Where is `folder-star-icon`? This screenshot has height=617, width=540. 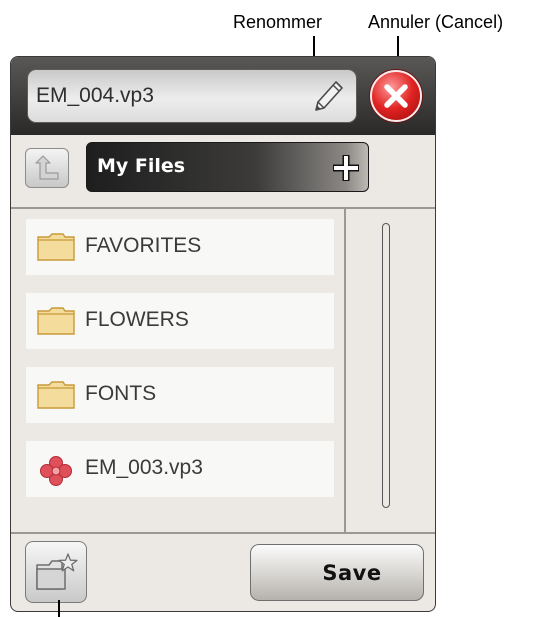
folder-star-icon is located at coordinates (57, 571).